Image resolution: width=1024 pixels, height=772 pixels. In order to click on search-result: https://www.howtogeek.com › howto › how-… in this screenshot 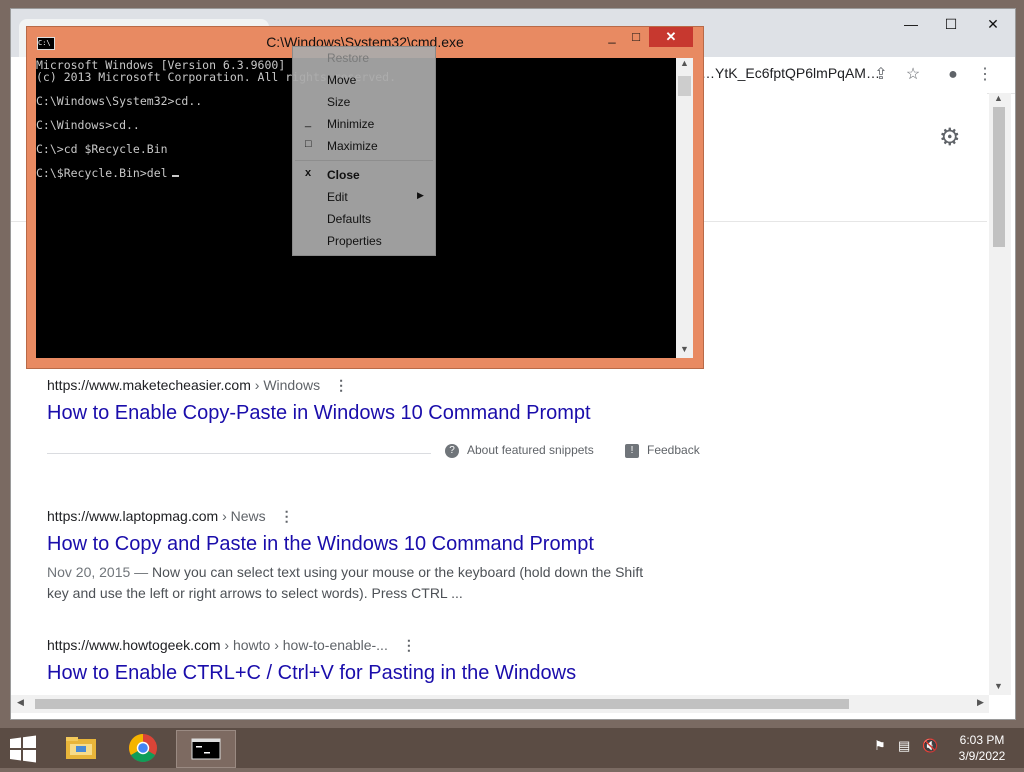, I will do `click(311, 661)`.